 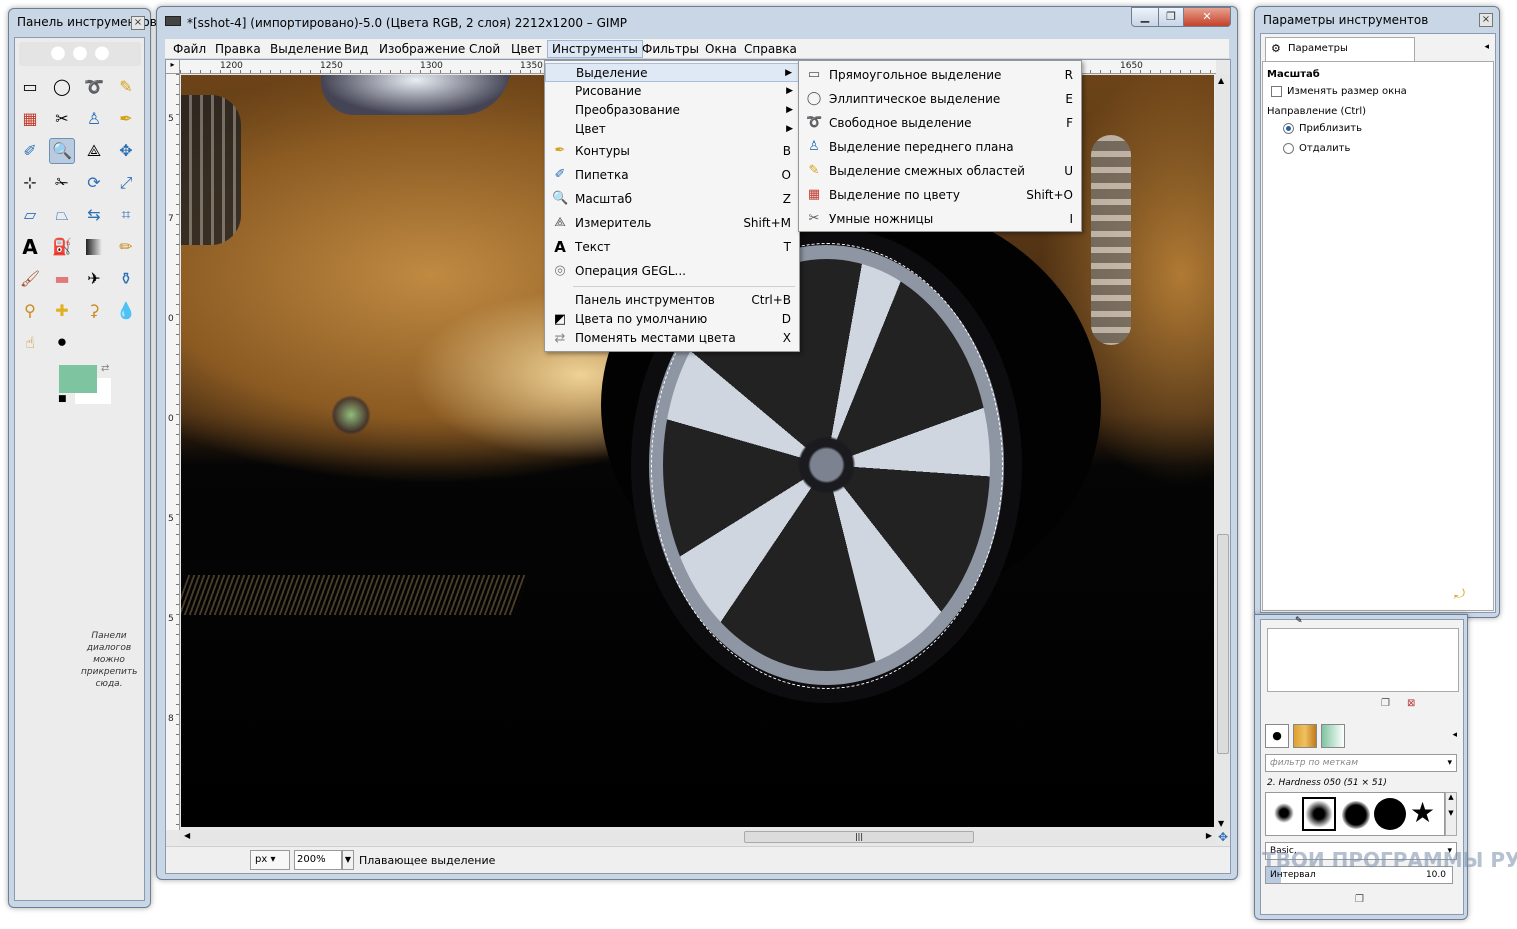 I want to click on smudge-tool-icon: ☝, so click(x=30, y=343).